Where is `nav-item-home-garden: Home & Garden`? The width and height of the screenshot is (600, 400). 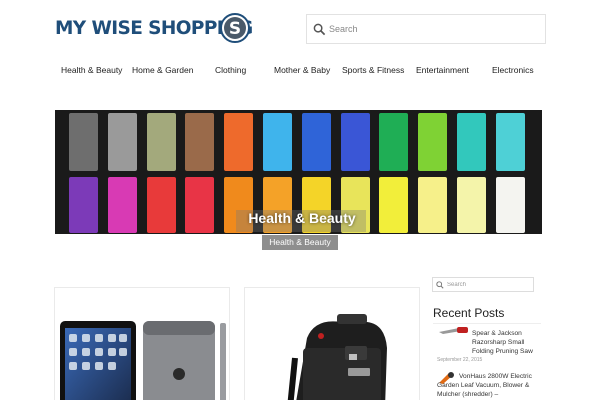
nav-item-home-garden: Home & Garden is located at coordinates (162, 70).